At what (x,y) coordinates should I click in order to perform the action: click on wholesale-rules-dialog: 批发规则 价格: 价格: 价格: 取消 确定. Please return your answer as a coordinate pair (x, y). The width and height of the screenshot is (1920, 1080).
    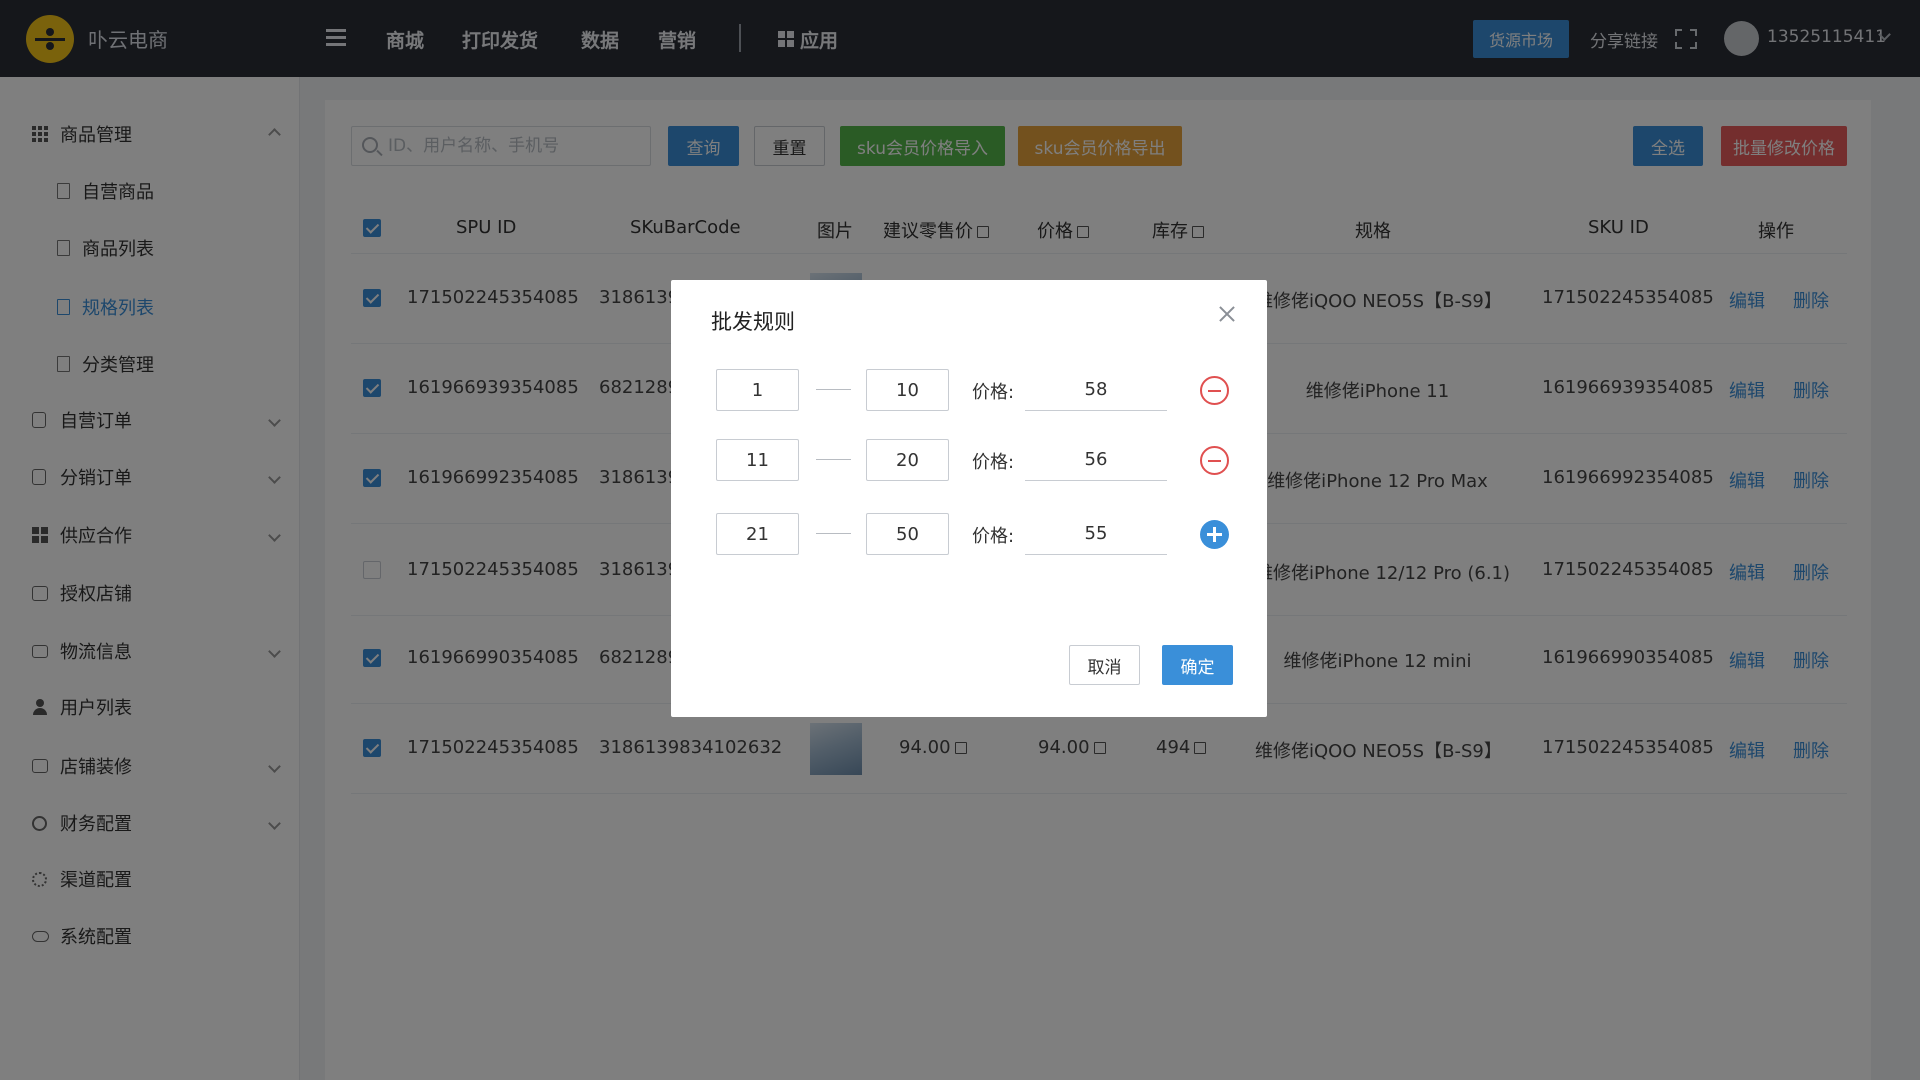
    Looking at the image, I should click on (969, 498).